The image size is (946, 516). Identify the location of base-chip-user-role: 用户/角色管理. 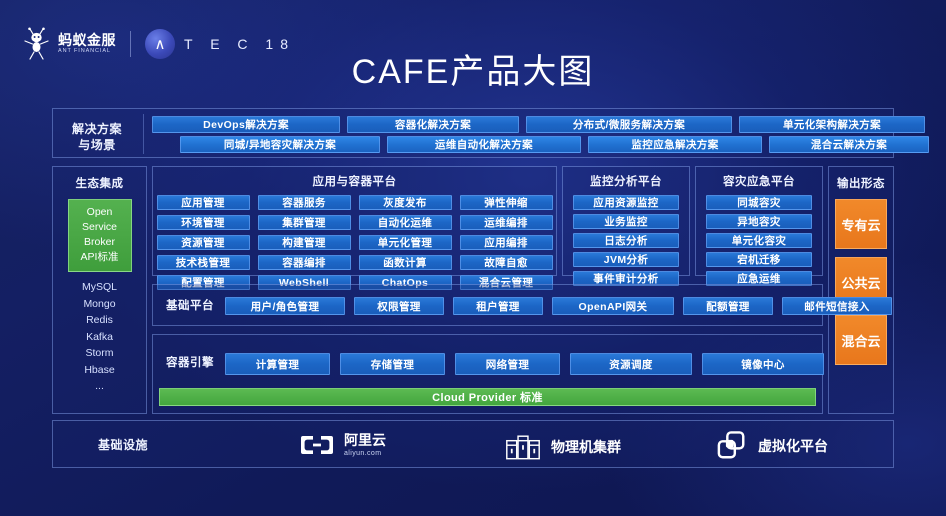
(285, 306).